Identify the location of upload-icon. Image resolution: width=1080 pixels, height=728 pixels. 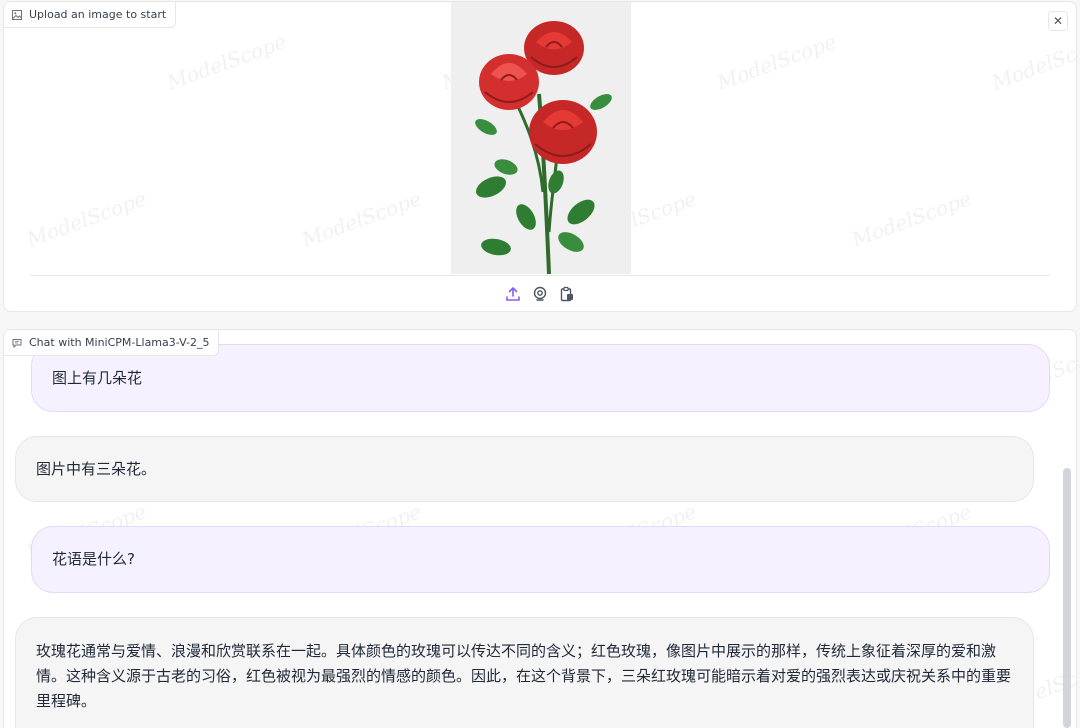
(513, 294).